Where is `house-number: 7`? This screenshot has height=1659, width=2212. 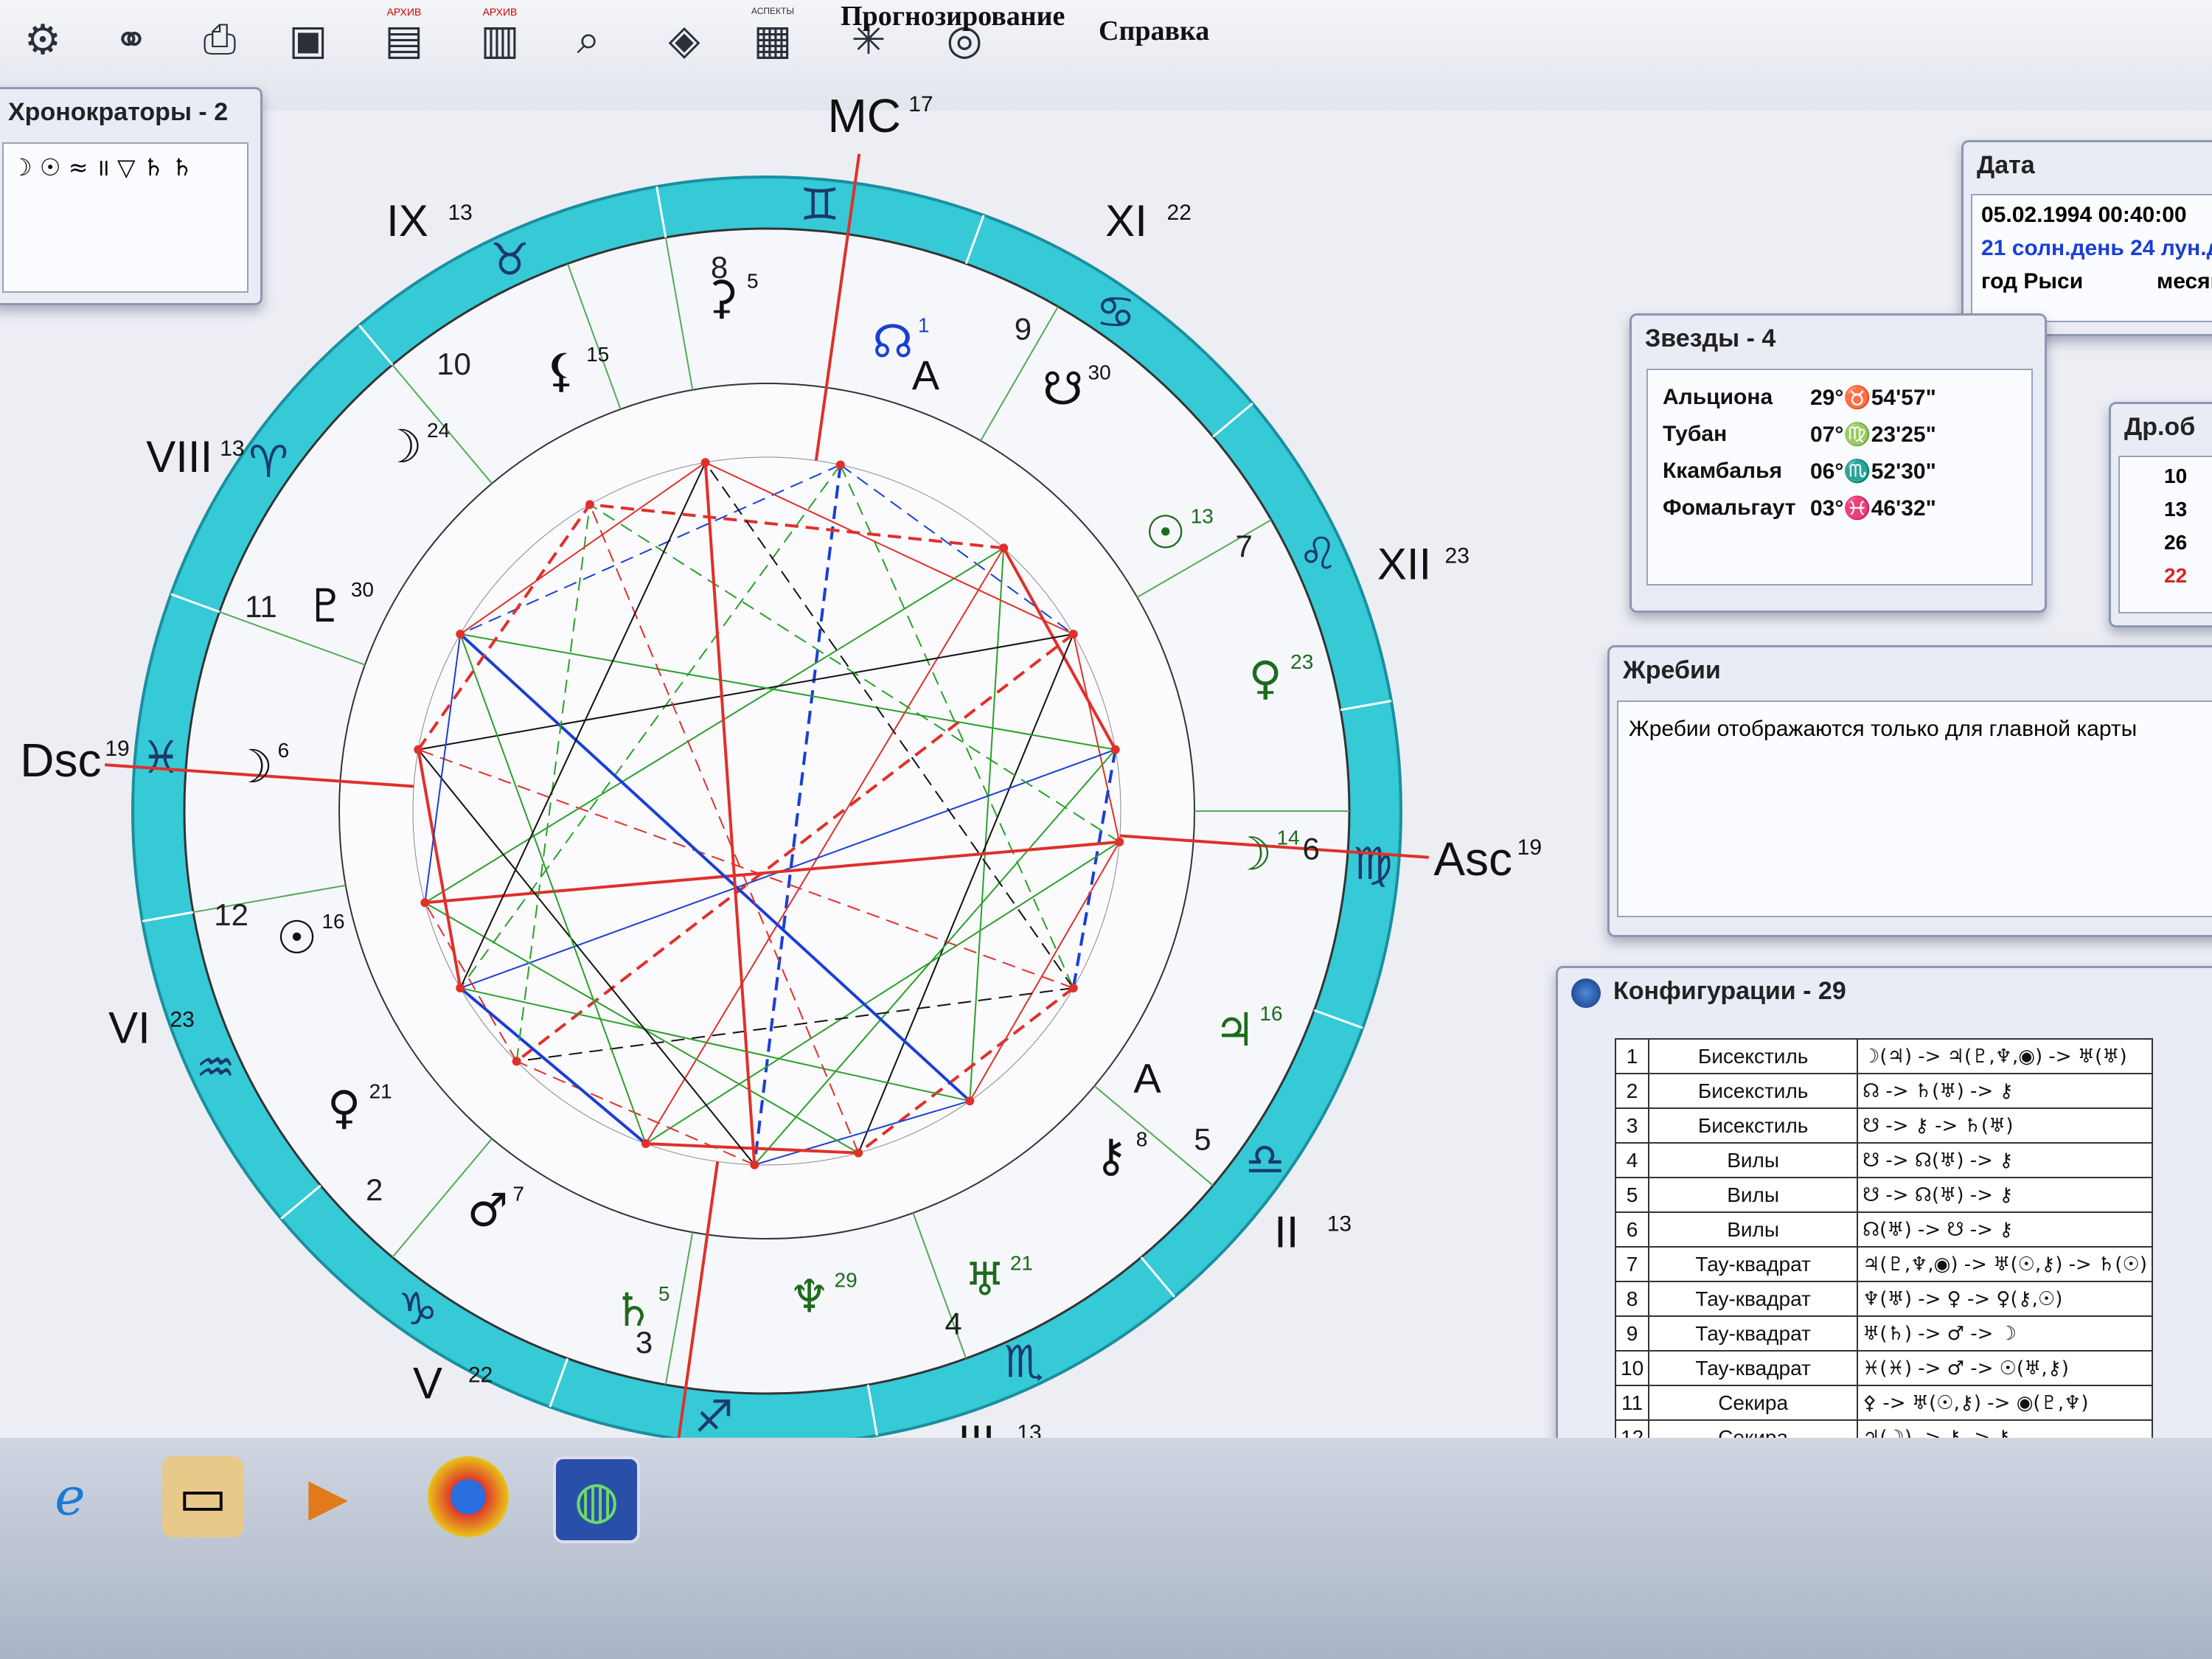 house-number: 7 is located at coordinates (1244, 546).